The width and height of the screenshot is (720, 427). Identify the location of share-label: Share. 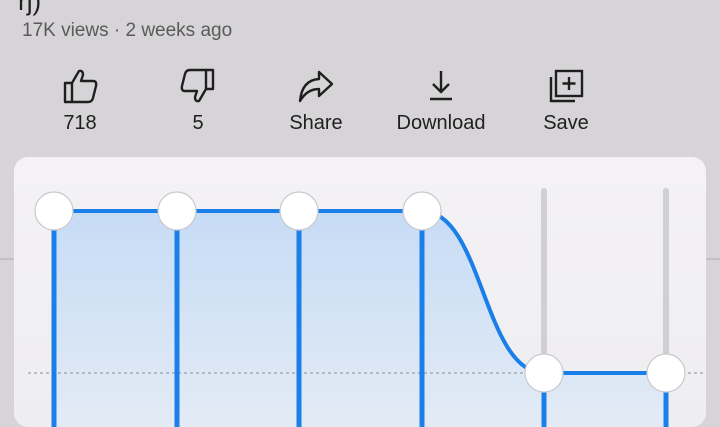
(316, 123).